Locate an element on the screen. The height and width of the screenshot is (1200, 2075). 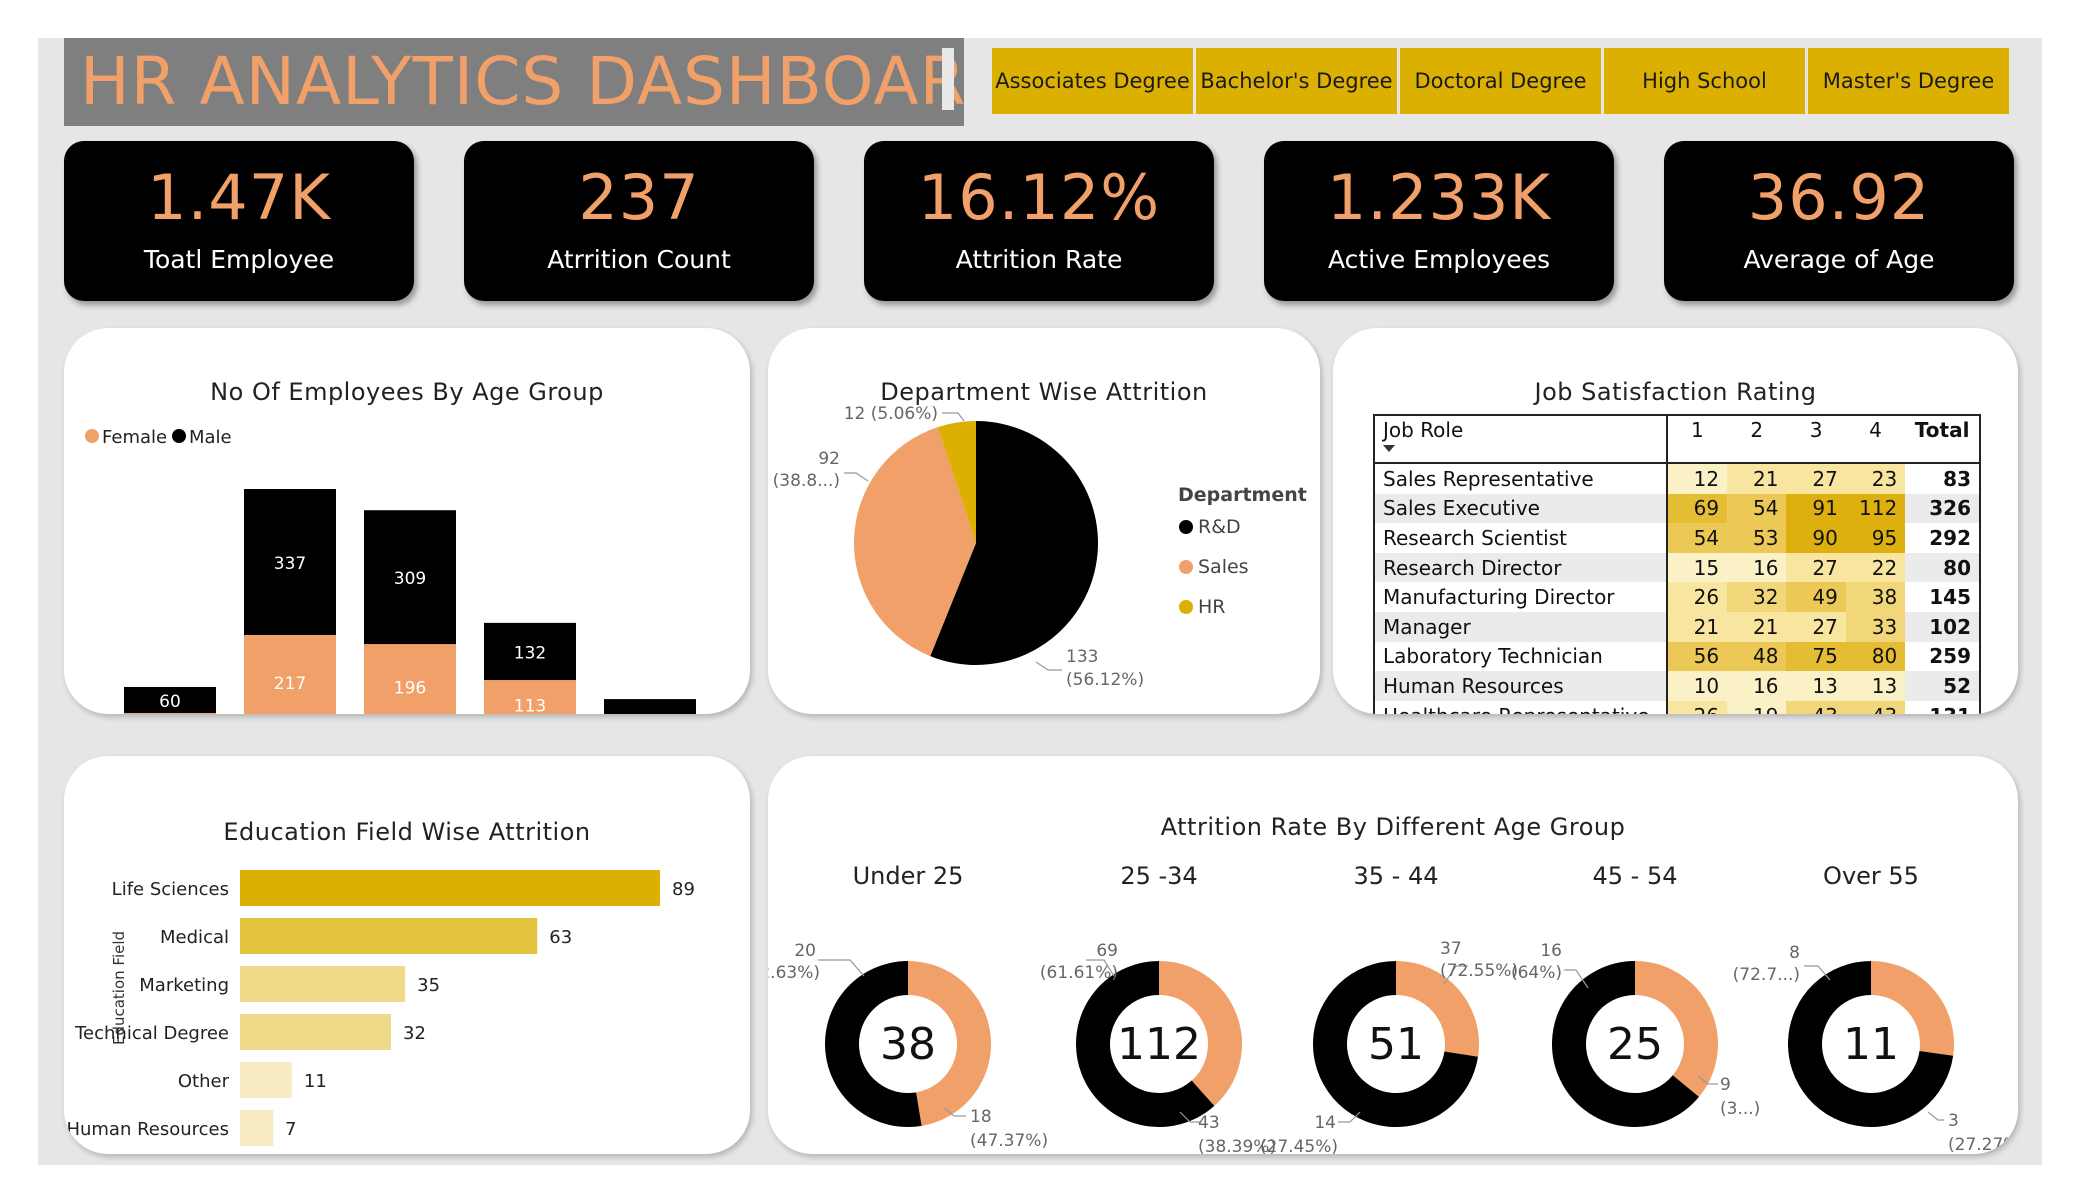
title-bar: HR ANALYTICS DASHBOARD is located at coordinates (514, 82).